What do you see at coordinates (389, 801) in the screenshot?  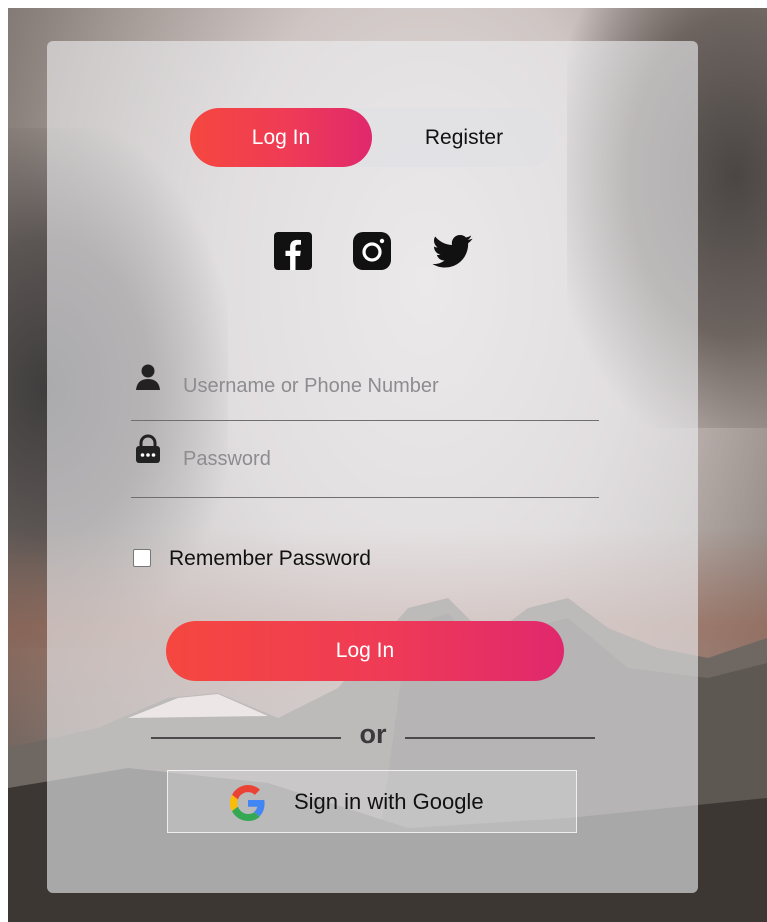 I see `google-signin-label: Sign in with Google` at bounding box center [389, 801].